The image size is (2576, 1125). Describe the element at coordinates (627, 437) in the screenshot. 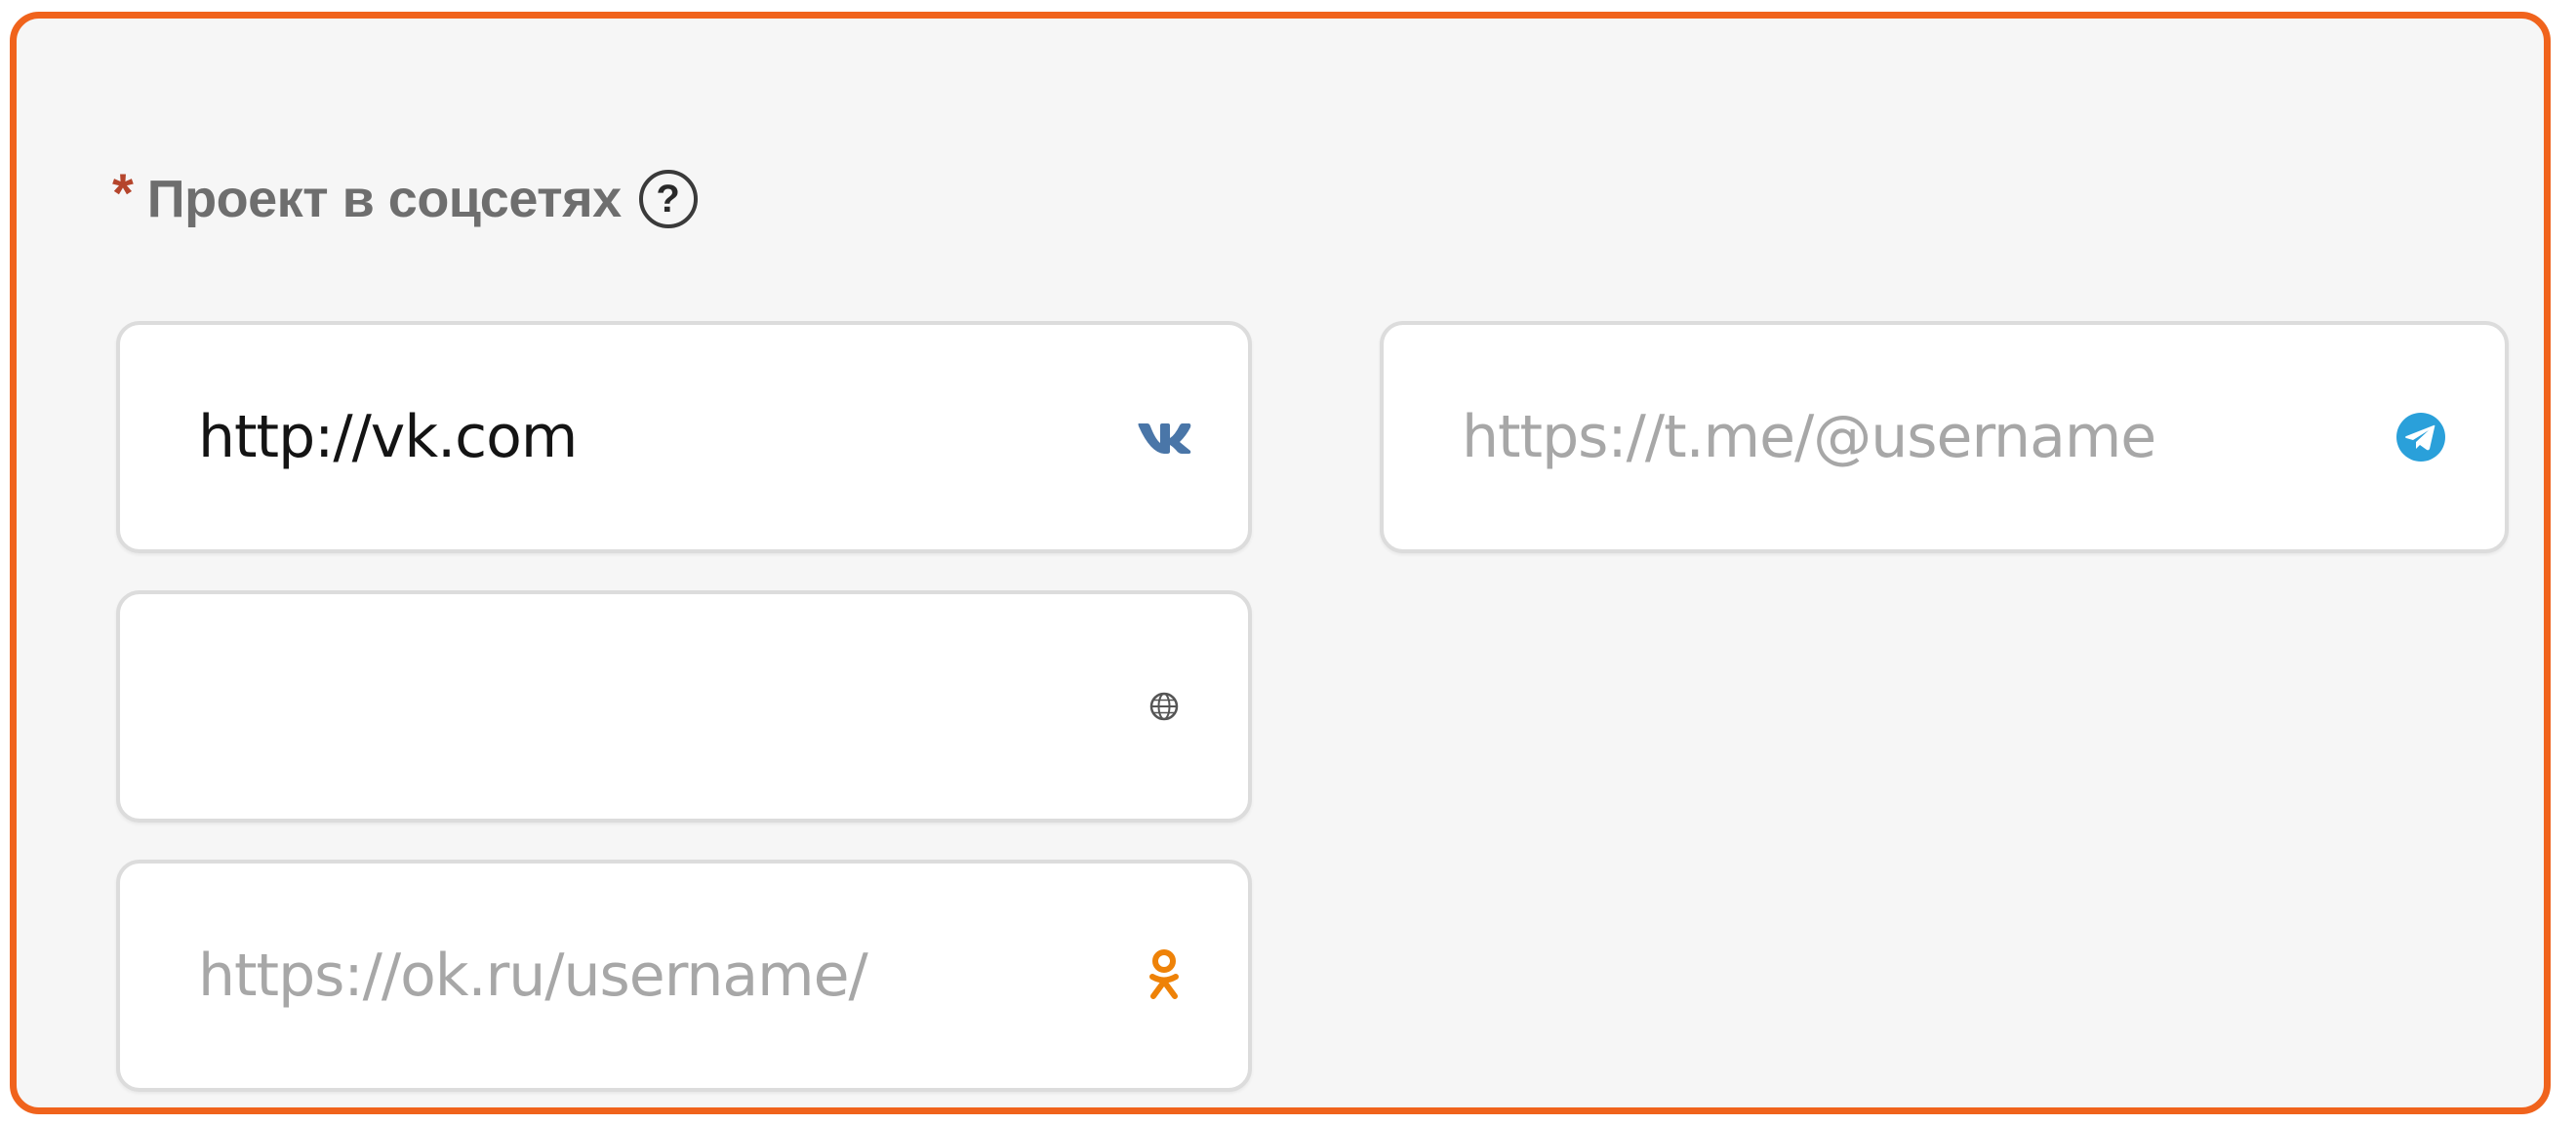

I see `vk-url-input` at that location.